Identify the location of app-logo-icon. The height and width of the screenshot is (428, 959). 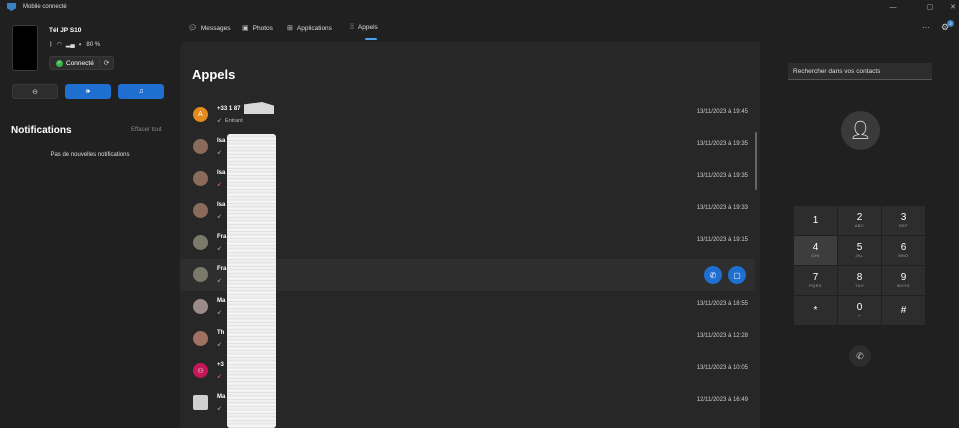
(11, 7).